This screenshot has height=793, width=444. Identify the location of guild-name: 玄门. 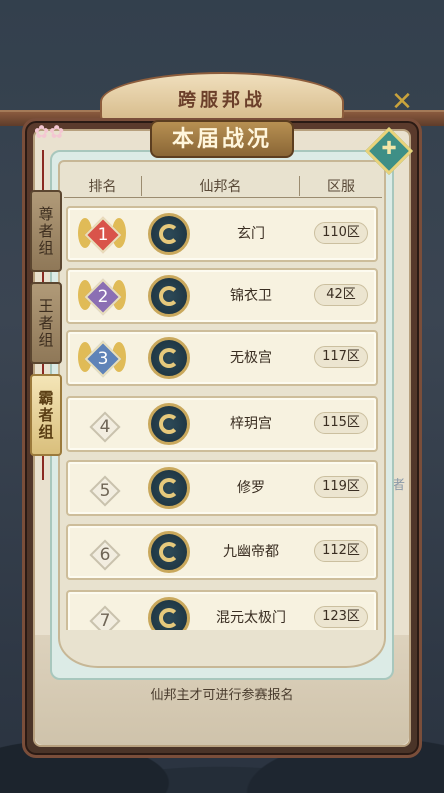
(251, 234).